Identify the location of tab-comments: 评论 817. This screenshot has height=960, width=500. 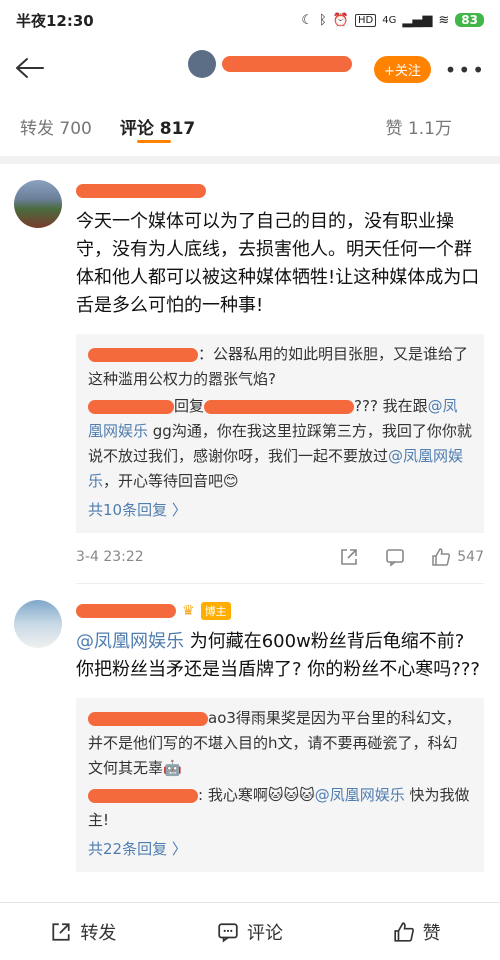
(157, 126).